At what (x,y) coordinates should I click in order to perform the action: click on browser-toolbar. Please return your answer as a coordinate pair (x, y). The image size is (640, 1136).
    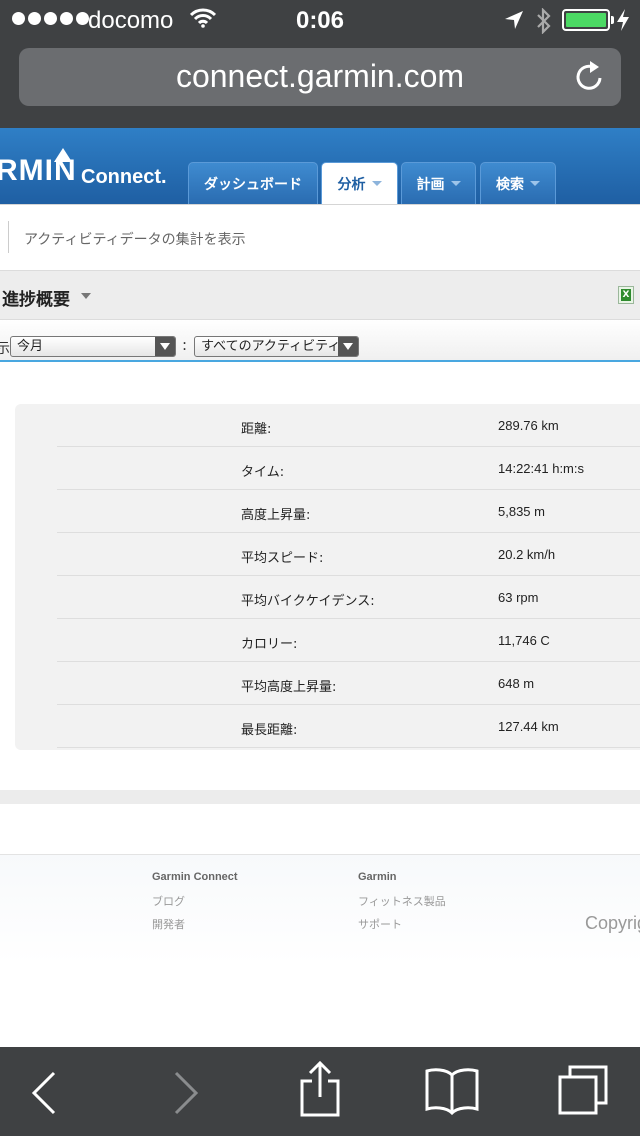
    Looking at the image, I should click on (320, 1091).